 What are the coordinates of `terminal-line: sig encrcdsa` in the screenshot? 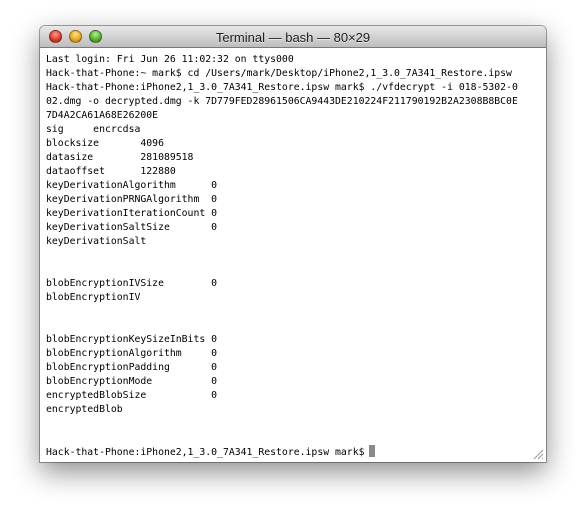 It's located at (93, 129).